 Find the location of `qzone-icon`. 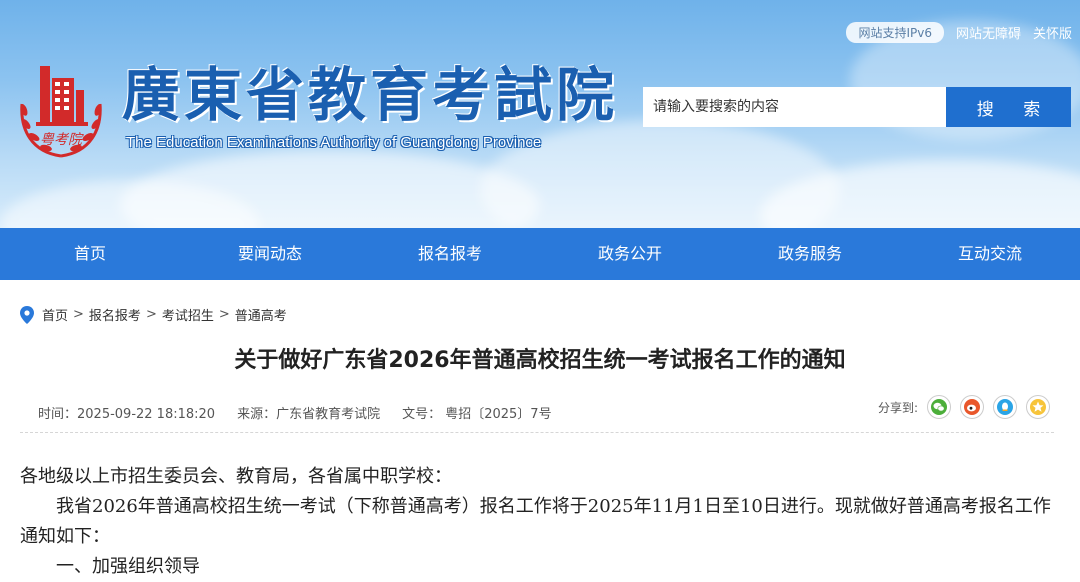

qzone-icon is located at coordinates (1038, 407).